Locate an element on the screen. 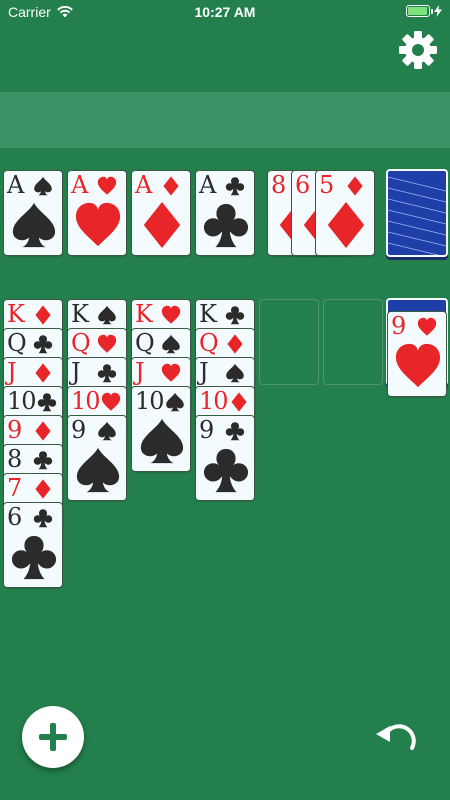 This screenshot has width=450, height=800. status-bar: Carrier 10:27 AM is located at coordinates (225, 12).